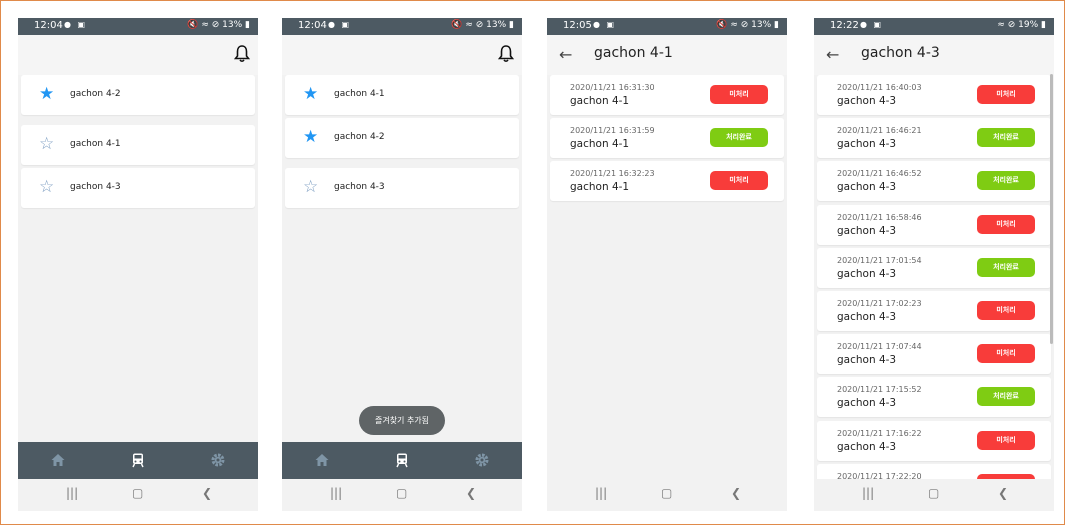 This screenshot has height=525, width=1065. Describe the element at coordinates (934, 440) in the screenshot. I see `record-row: 2020/11/21 17:16:22 gachon 4-3 미처리` at that location.